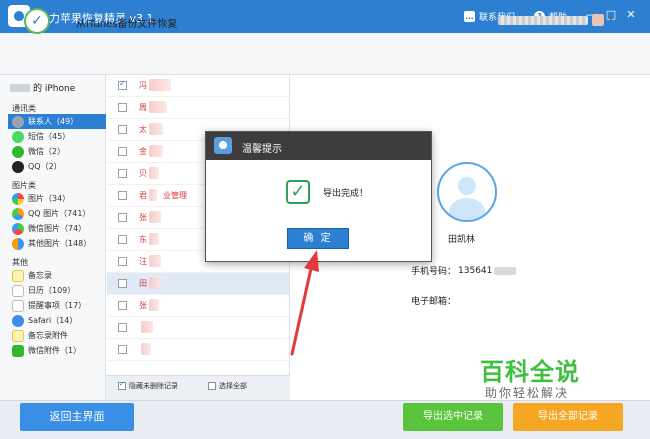  I want to click on sidebar-item-label: 短信（45）, so click(49, 136).